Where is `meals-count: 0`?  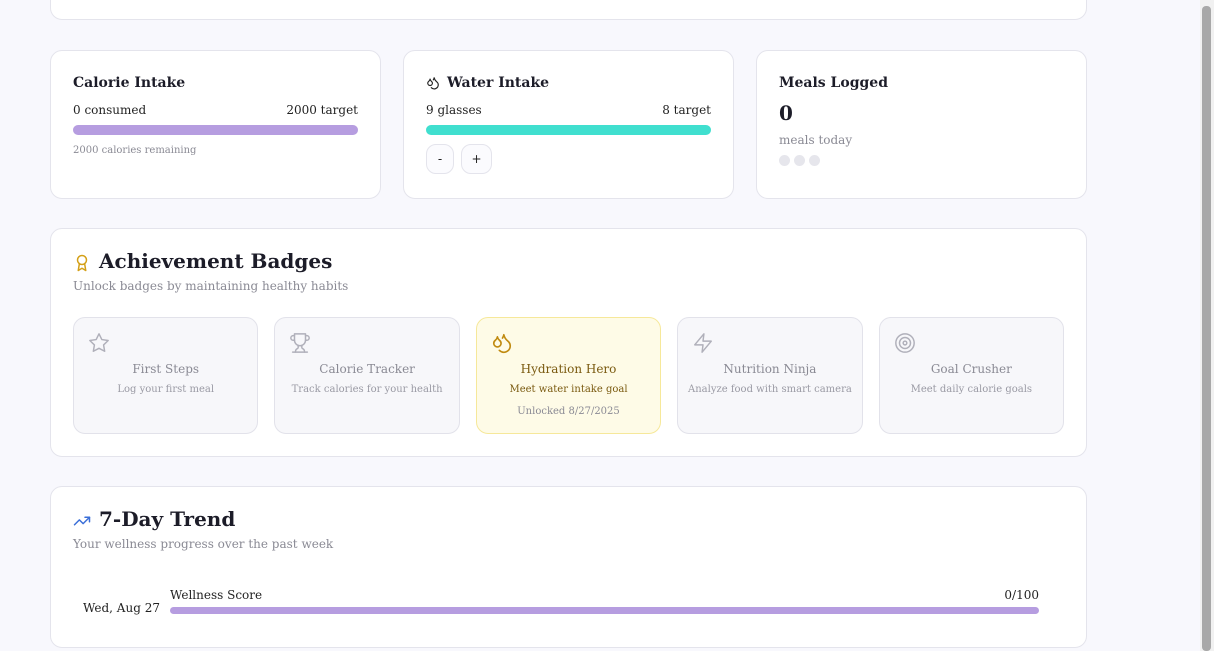
meals-count: 0 is located at coordinates (786, 113).